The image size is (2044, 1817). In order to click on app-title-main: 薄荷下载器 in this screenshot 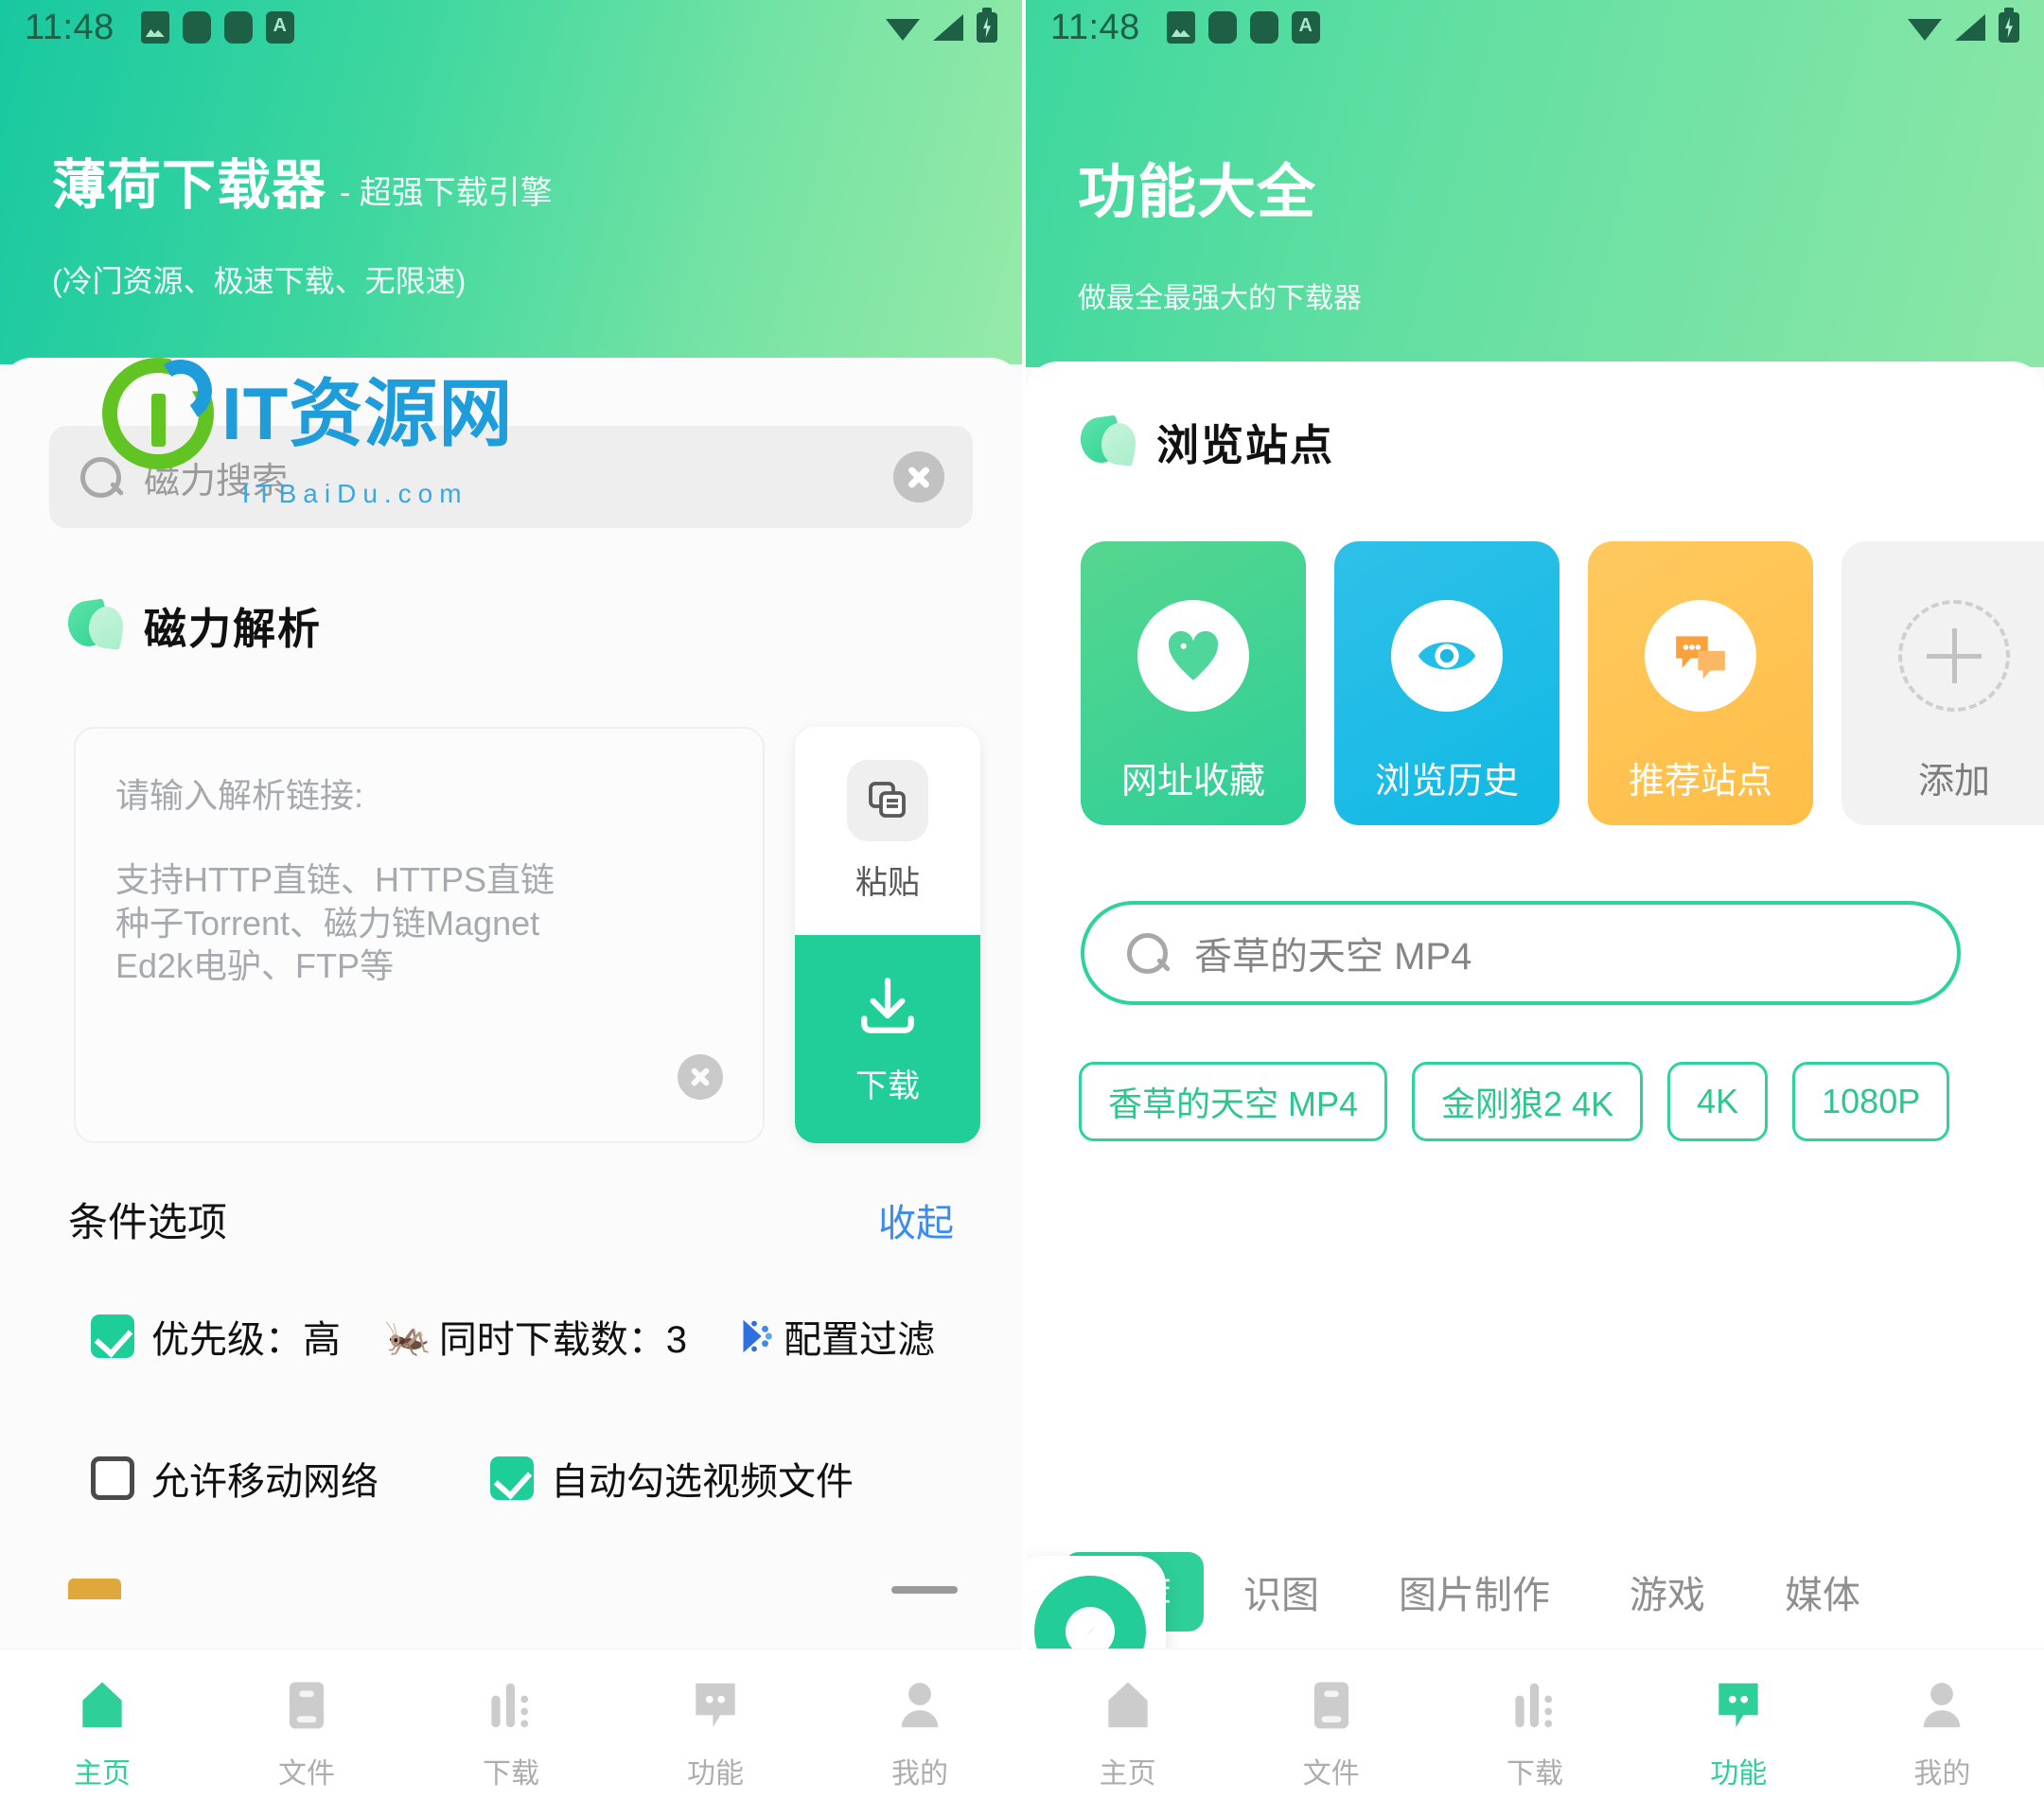, I will do `click(189, 186)`.